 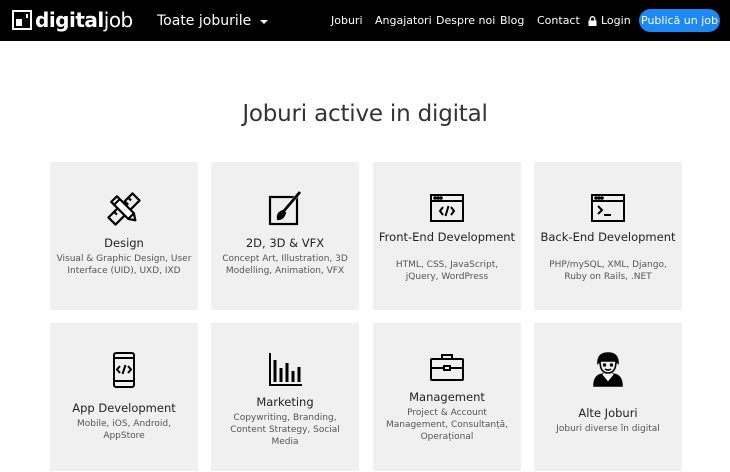 I want to click on category-name: Back-End Development, so click(x=608, y=237).